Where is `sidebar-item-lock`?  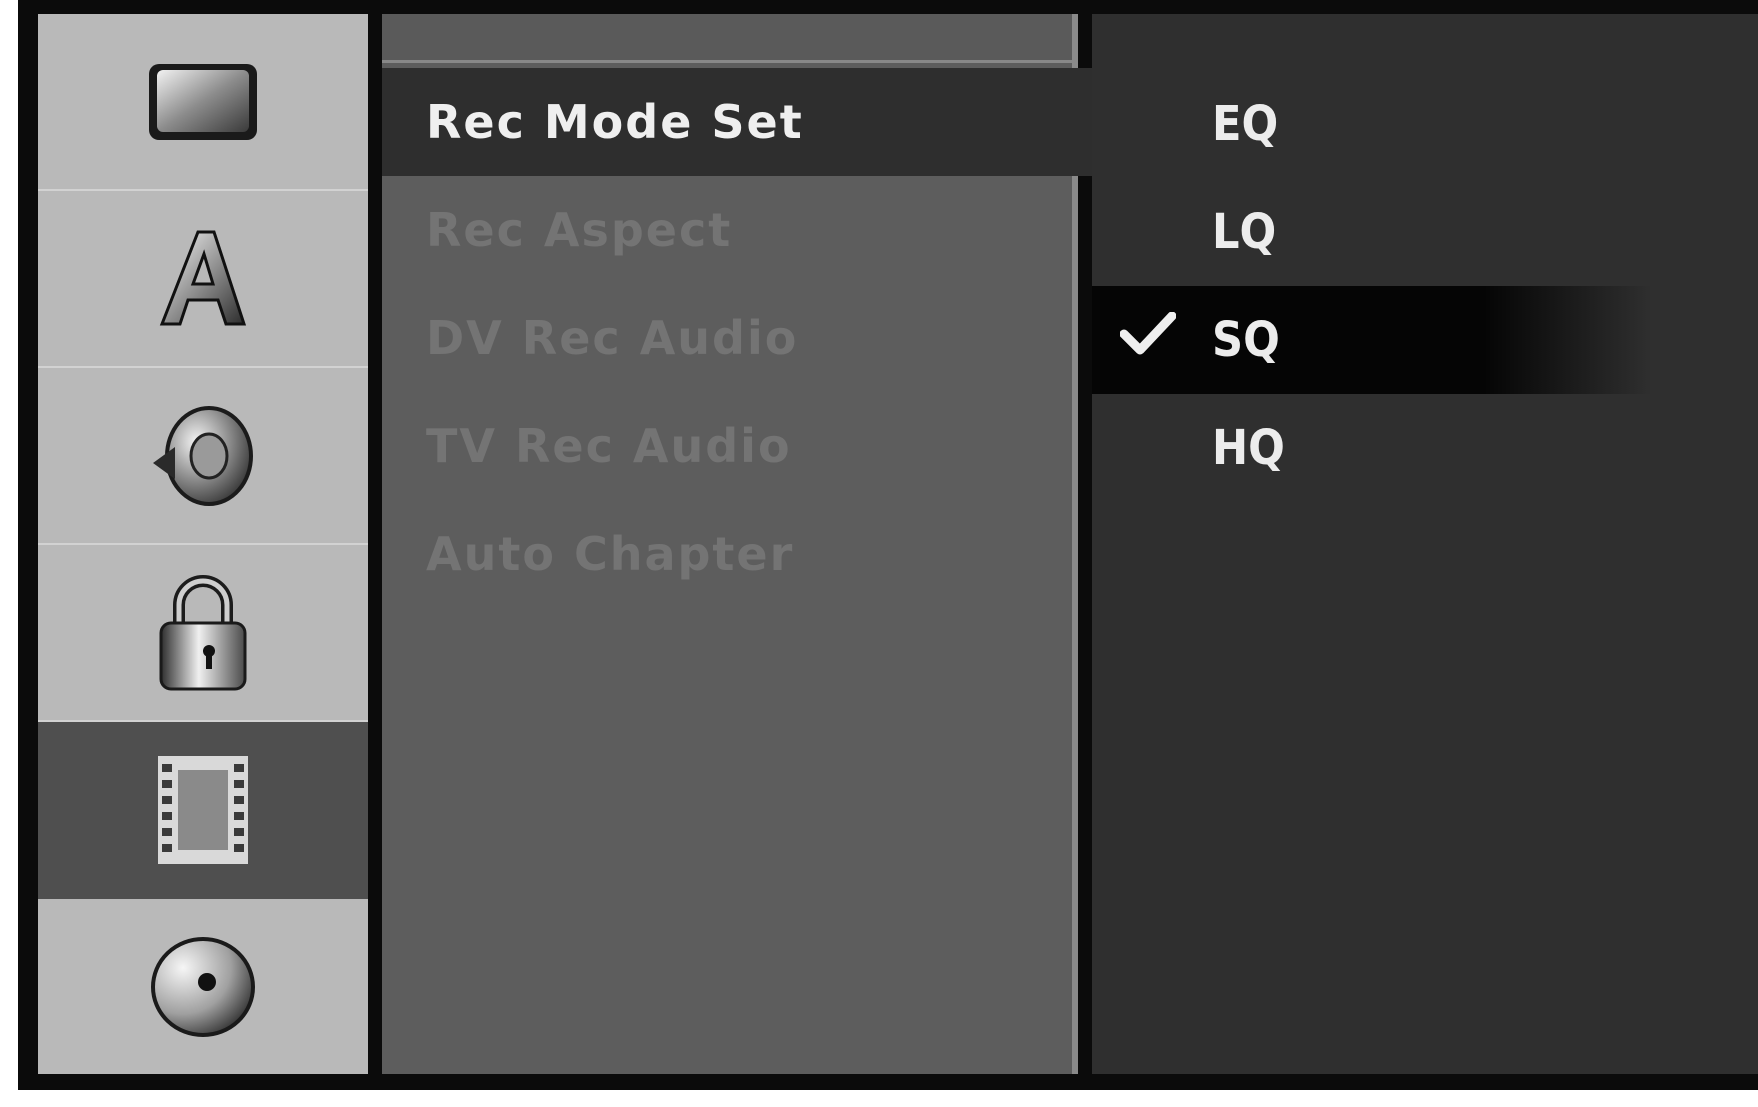 sidebar-item-lock is located at coordinates (203, 633).